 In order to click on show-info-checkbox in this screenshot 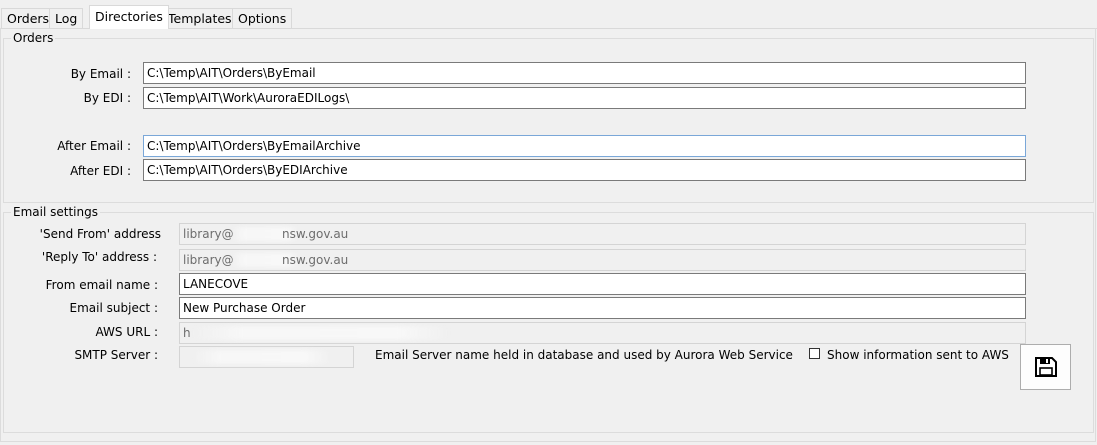, I will do `click(814, 353)`.